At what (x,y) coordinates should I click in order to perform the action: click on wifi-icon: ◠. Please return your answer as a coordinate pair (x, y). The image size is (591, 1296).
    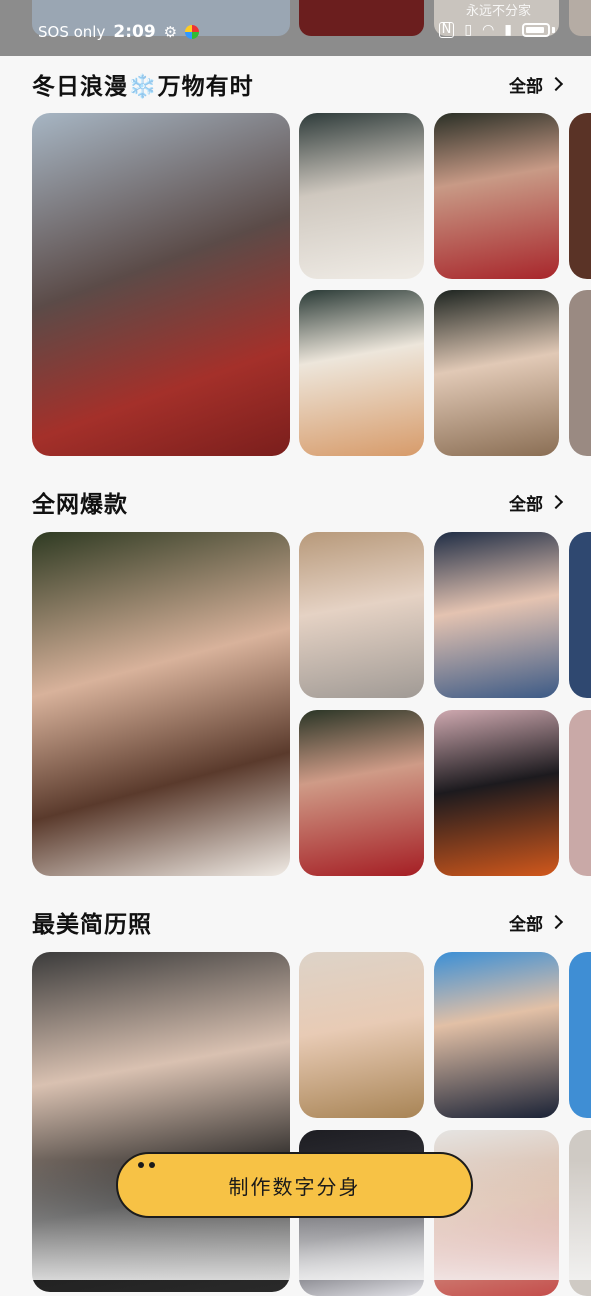
    Looking at the image, I should click on (488, 30).